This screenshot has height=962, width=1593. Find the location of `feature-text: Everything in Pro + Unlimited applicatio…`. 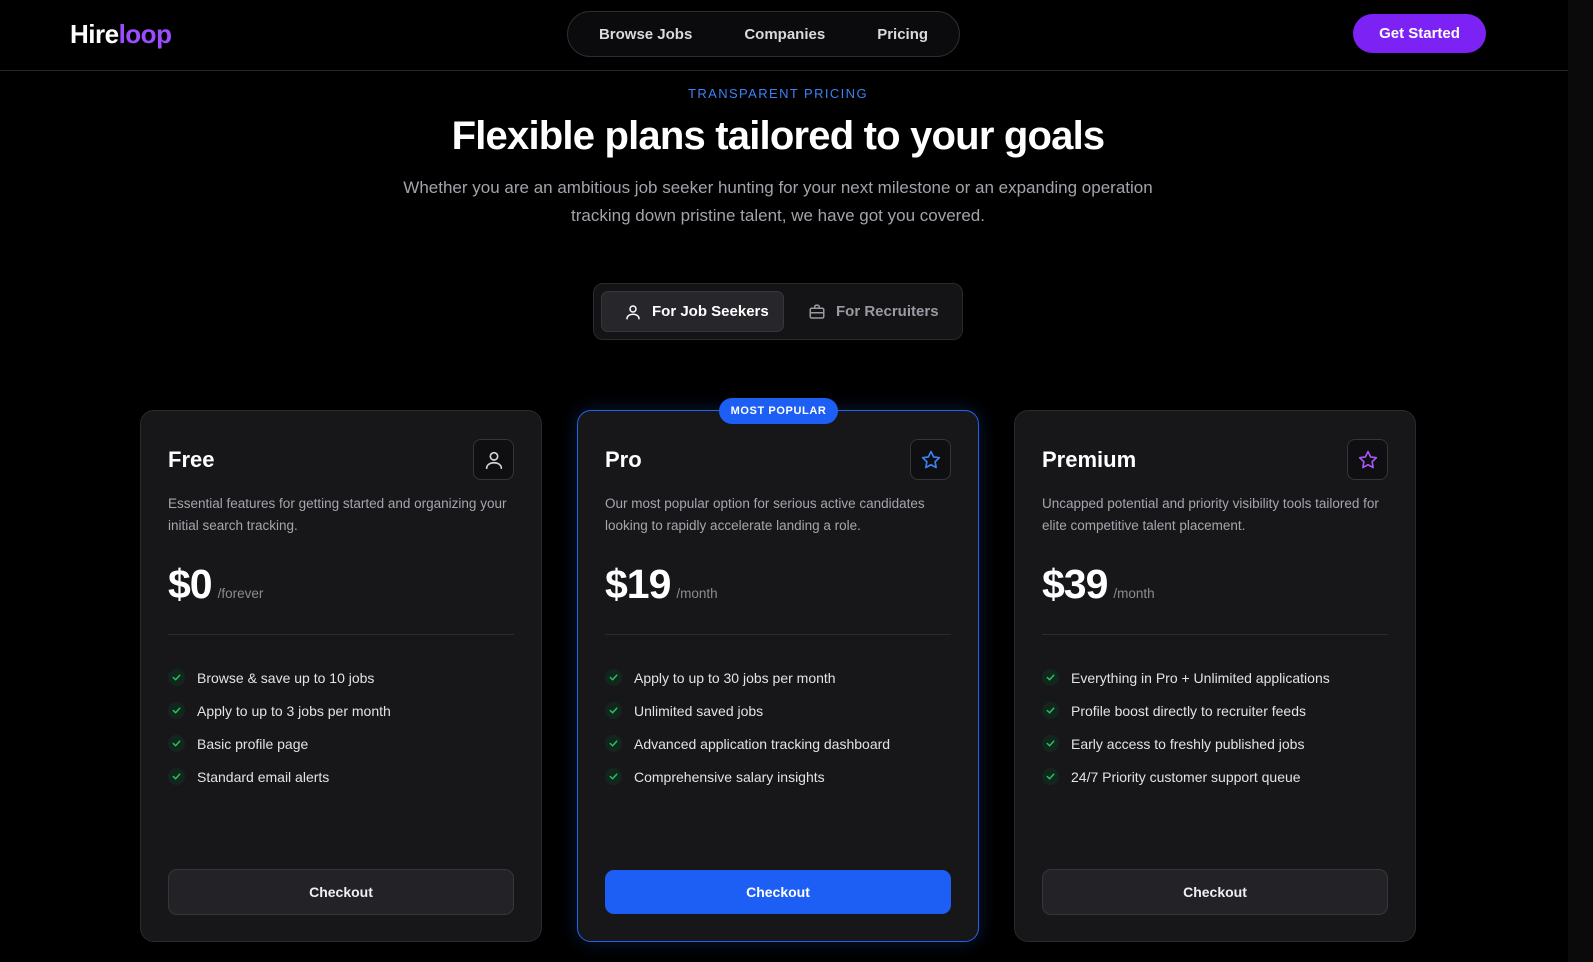

feature-text: Everything in Pro + Unlimited applicatio… is located at coordinates (1200, 677).